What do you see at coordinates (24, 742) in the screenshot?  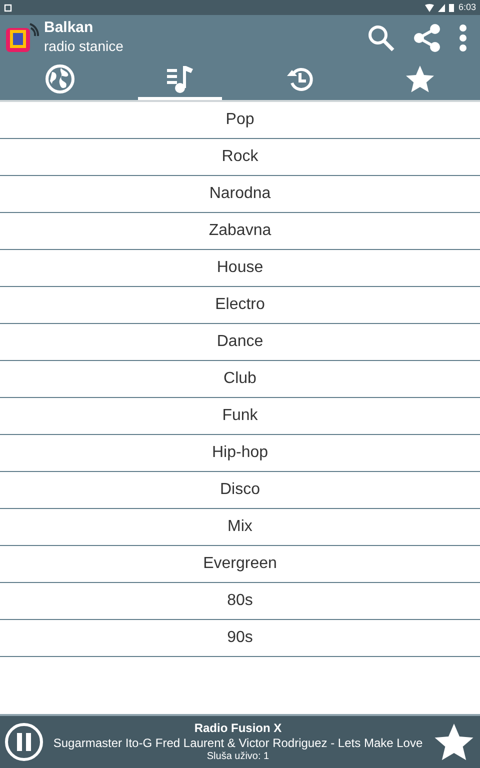 I see `pause-button` at bounding box center [24, 742].